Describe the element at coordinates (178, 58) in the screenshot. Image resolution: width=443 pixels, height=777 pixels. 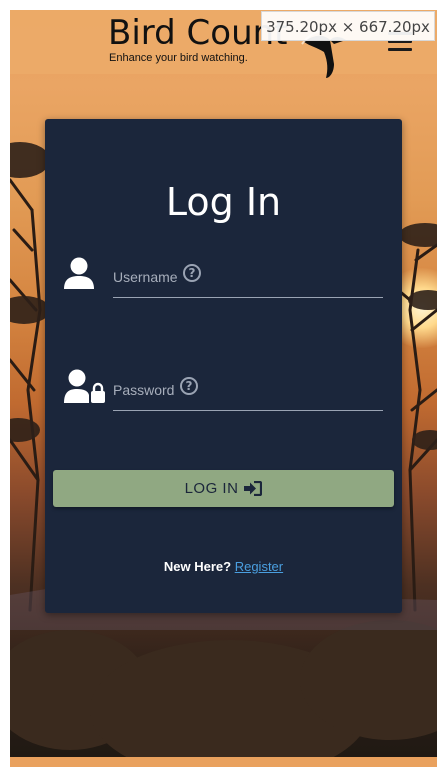
I see `brand-tagline: Enhance your bird watching.` at that location.